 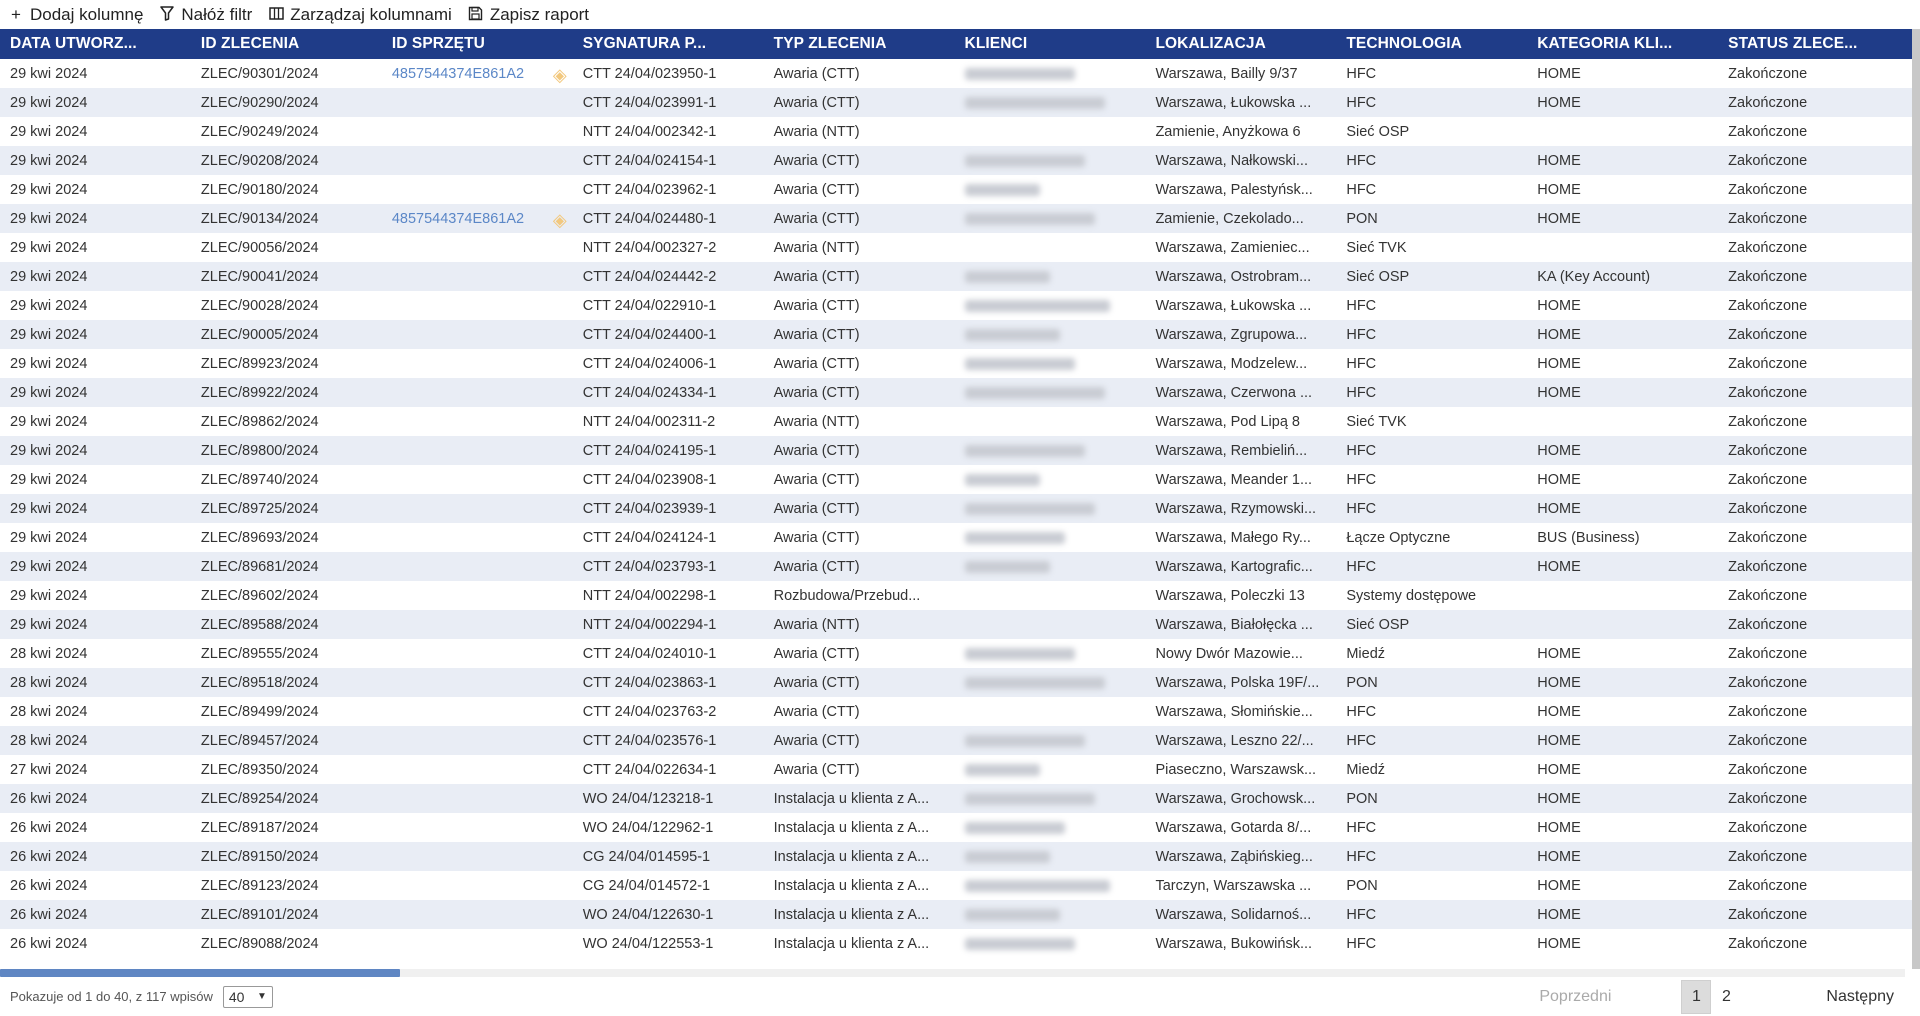 What do you see at coordinates (649, 305) in the screenshot?
I see `cell-signature: CTT 24/04/022910-1` at bounding box center [649, 305].